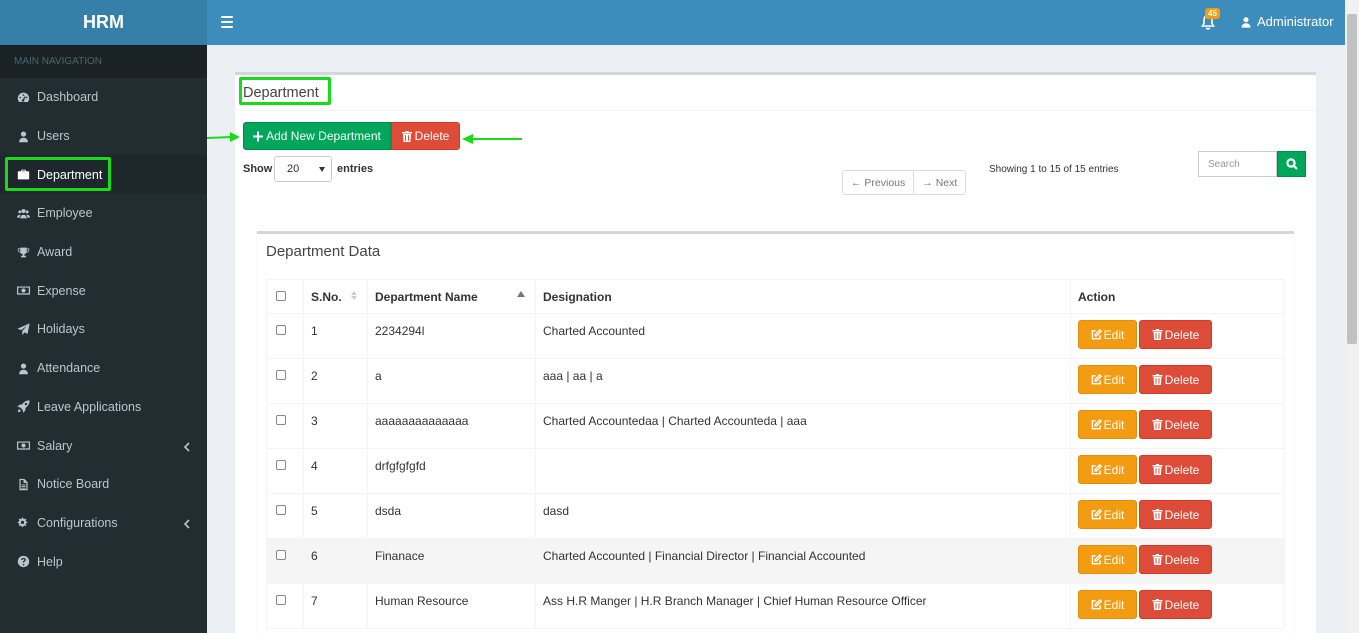  What do you see at coordinates (23, 446) in the screenshot?
I see `money-icon` at bounding box center [23, 446].